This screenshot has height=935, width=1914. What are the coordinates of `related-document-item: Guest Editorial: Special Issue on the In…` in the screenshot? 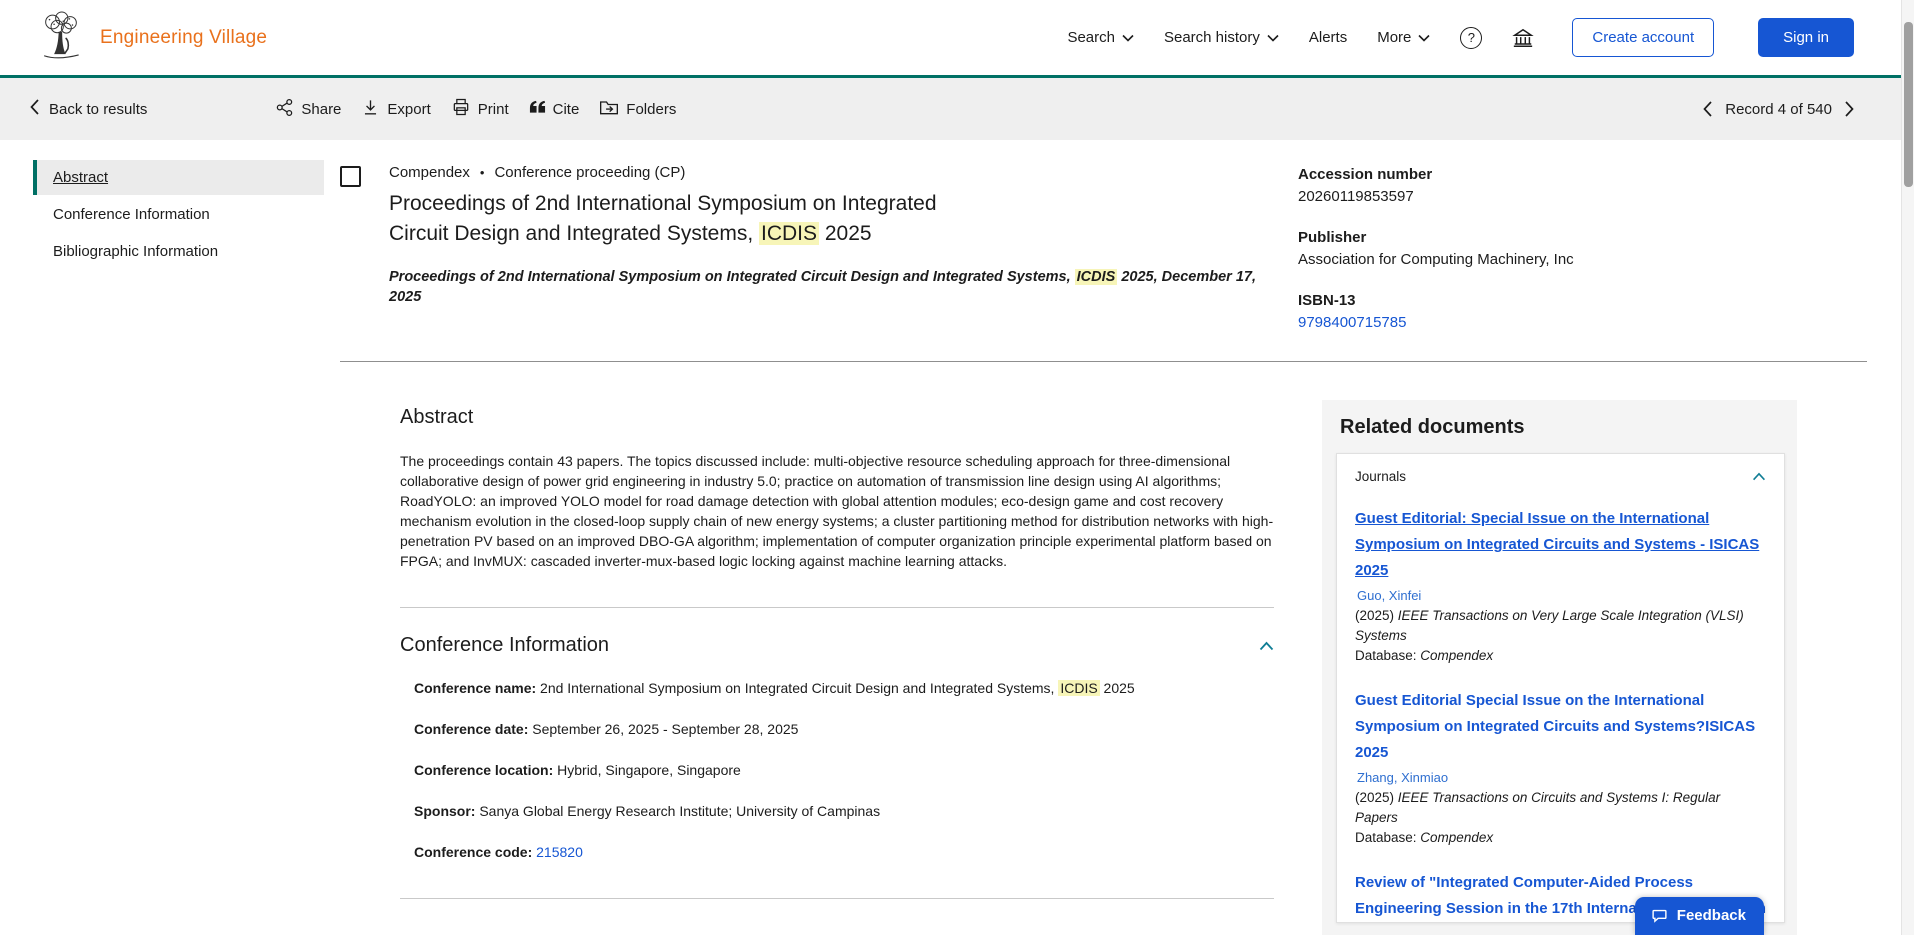 It's located at (1560, 586).